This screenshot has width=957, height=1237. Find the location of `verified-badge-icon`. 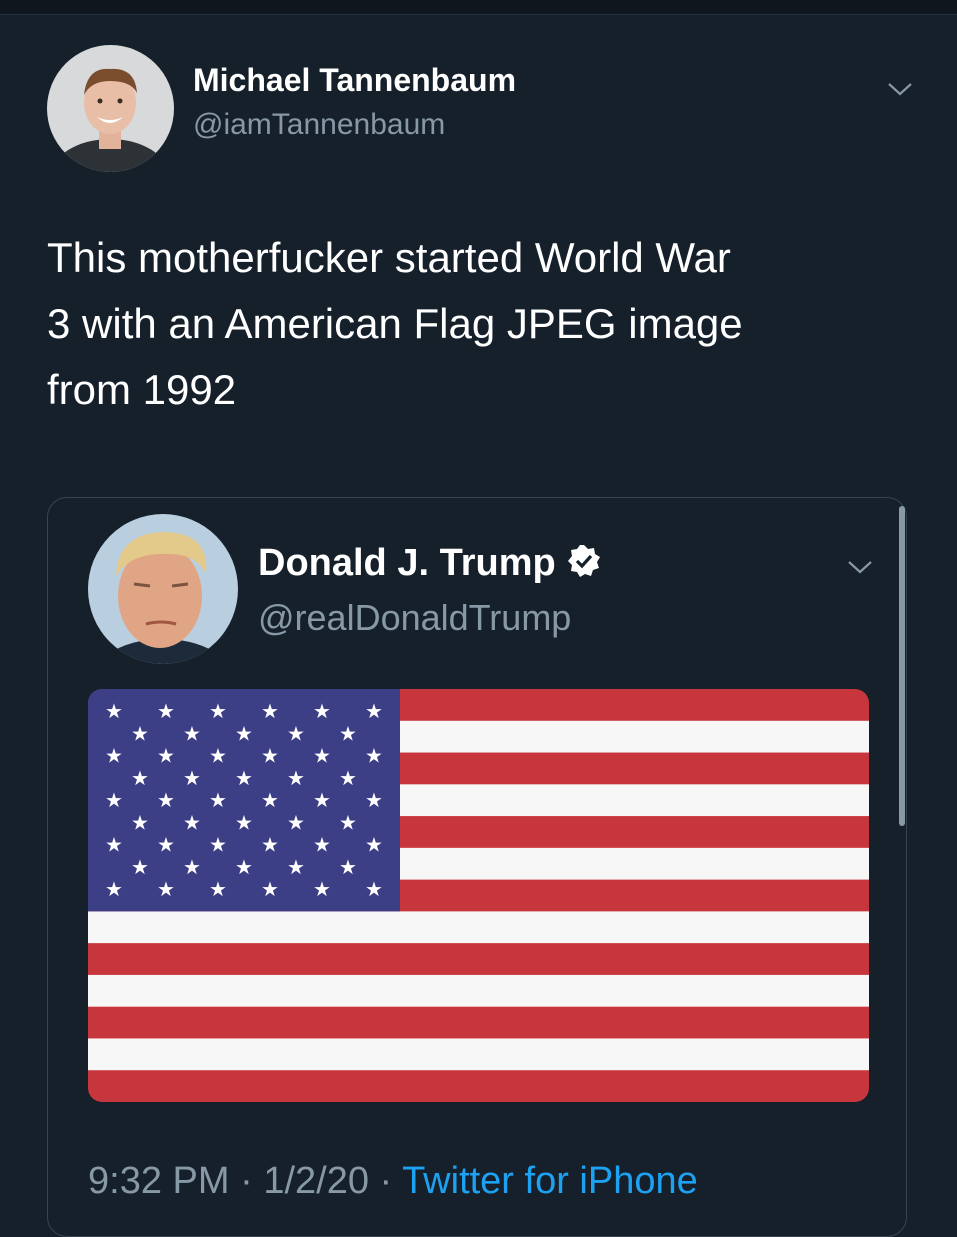

verified-badge-icon is located at coordinates (584, 561).